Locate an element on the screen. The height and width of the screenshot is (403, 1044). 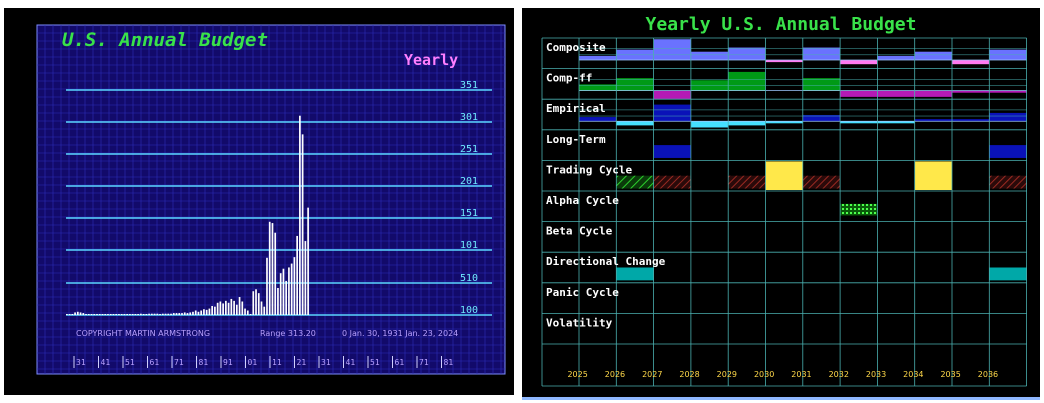
row-label: Directional Change is located at coordinates (606, 261).